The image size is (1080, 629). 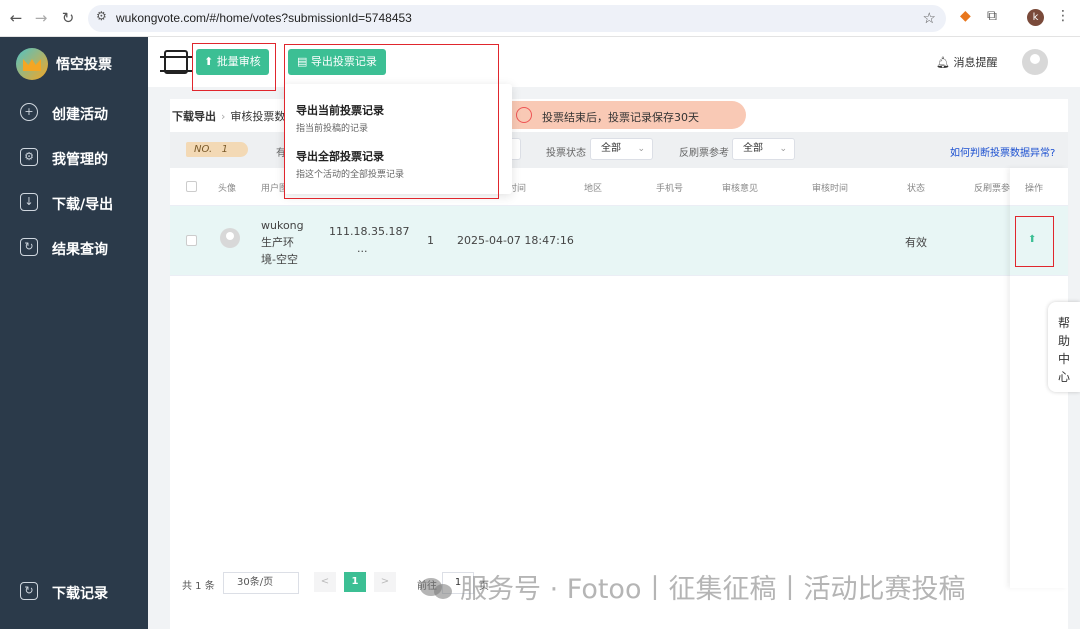 What do you see at coordinates (282, 242) in the screenshot?
I see `voter-name: wukong 生产环 境-空空` at bounding box center [282, 242].